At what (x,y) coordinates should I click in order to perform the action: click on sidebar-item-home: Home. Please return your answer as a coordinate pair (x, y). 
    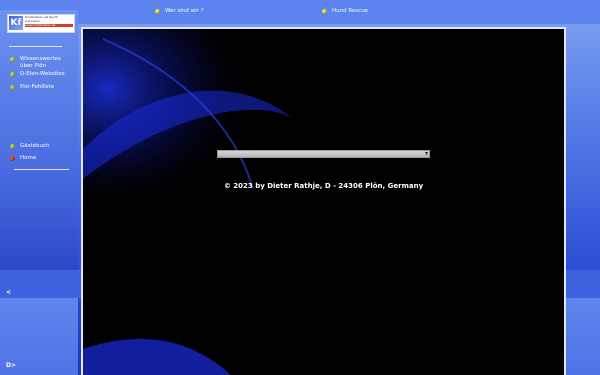
    Looking at the image, I should click on (23, 158).